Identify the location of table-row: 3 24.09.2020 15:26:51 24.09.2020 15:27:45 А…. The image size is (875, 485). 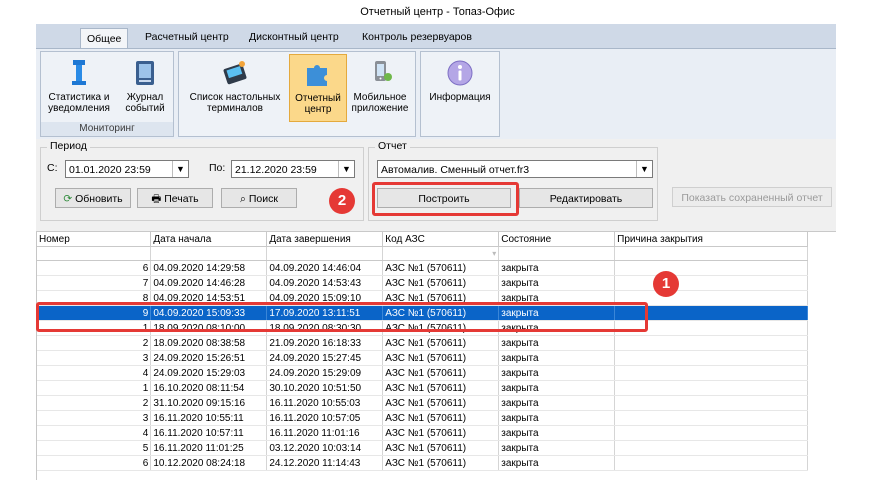
(422, 358).